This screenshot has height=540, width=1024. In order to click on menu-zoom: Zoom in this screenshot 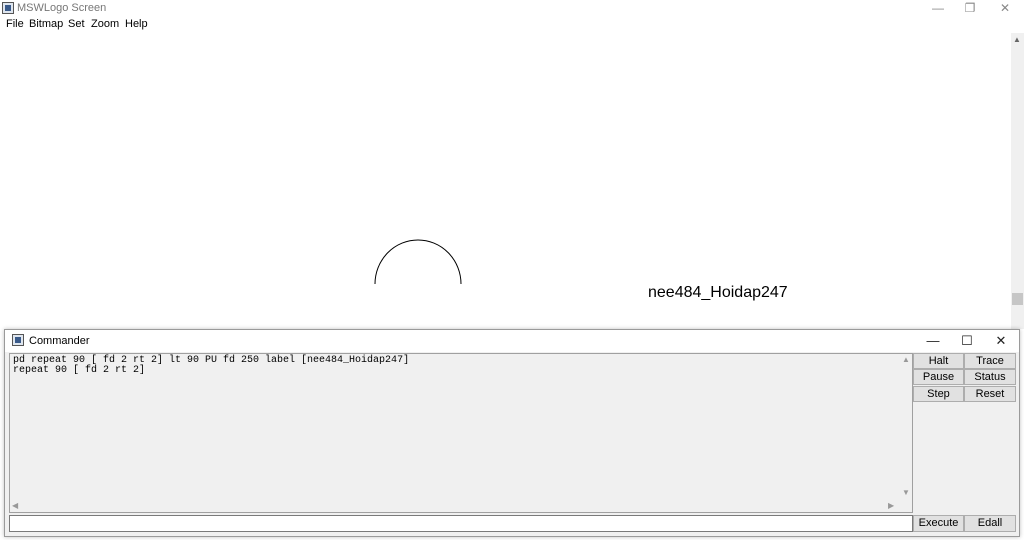, I will do `click(105, 24)`.